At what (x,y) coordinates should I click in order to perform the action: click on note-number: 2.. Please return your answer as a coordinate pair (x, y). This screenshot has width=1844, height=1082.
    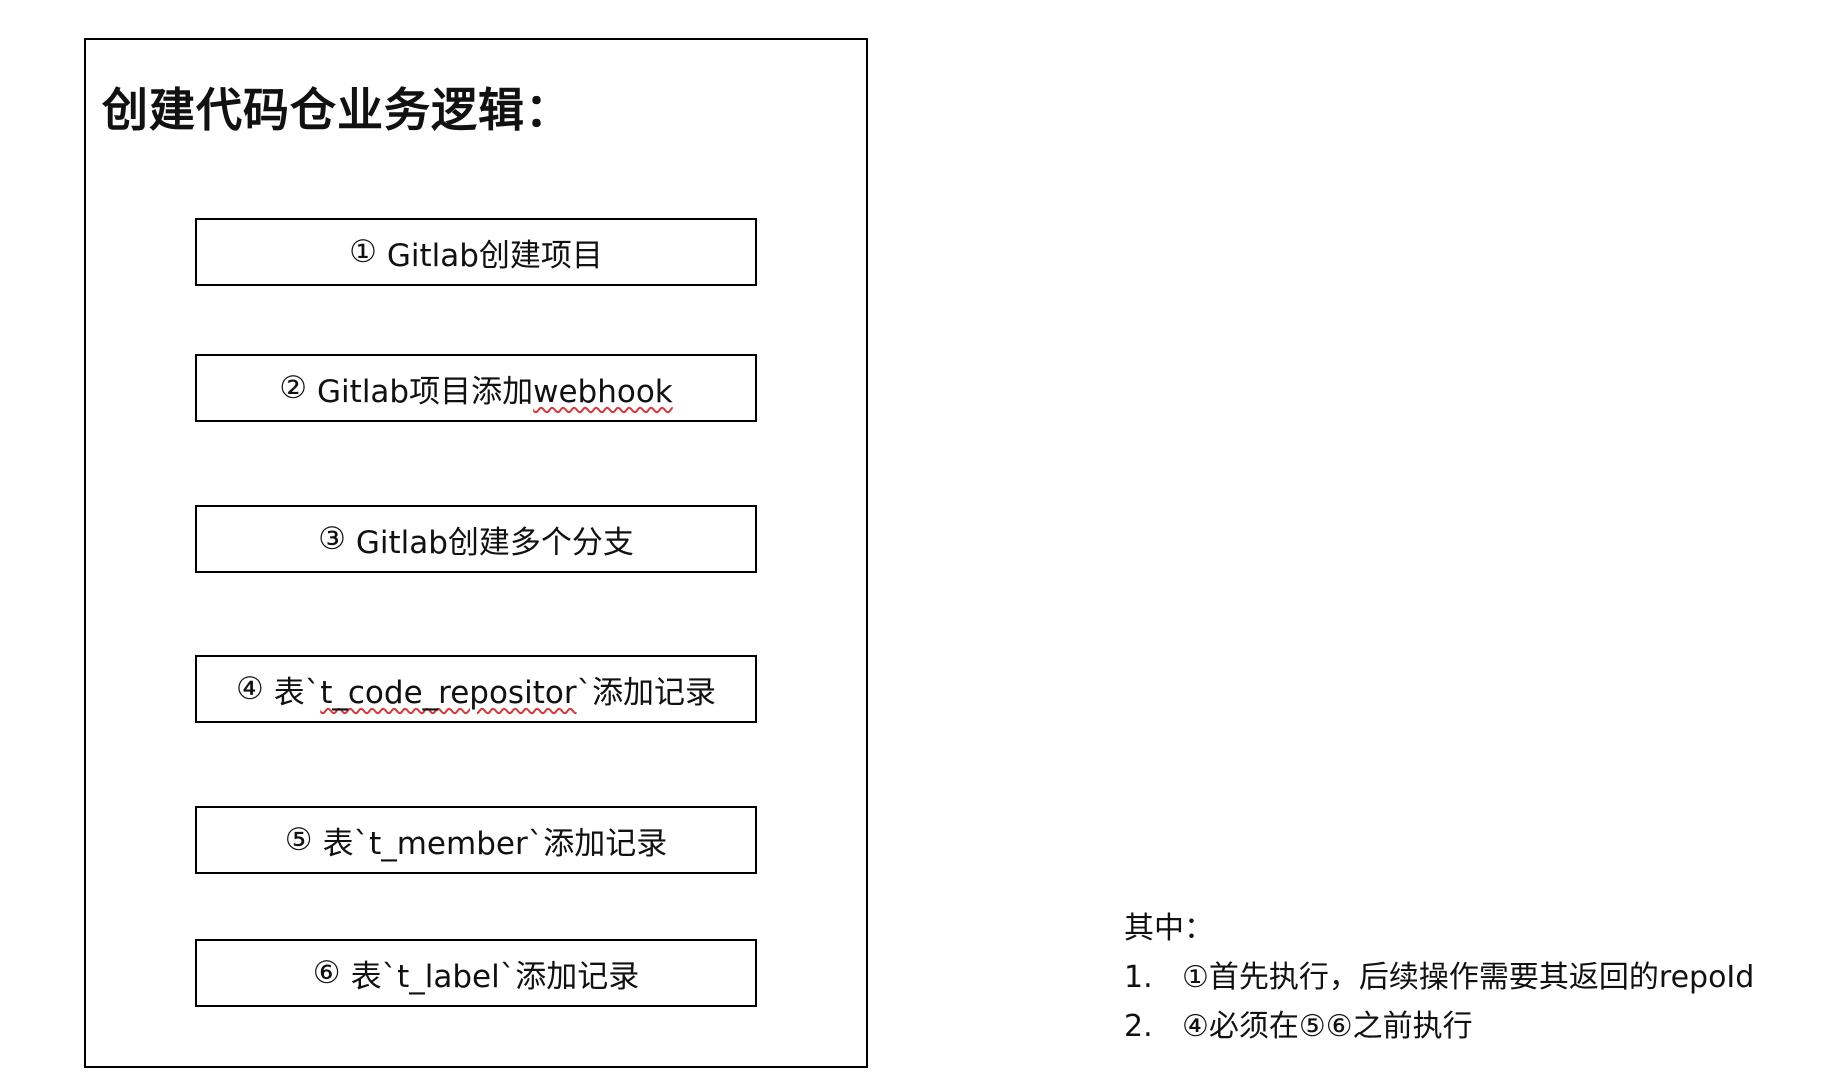
    Looking at the image, I should click on (1138, 1026).